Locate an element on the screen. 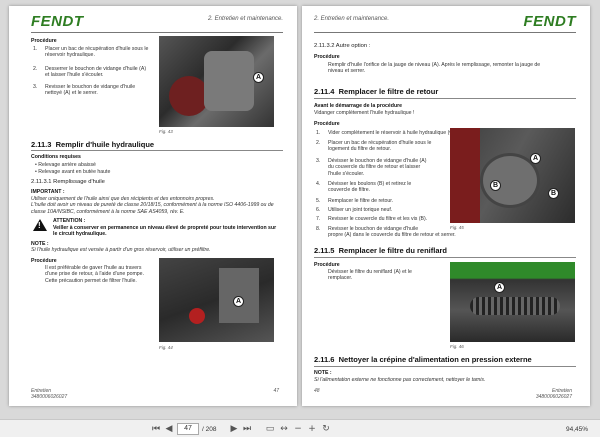 The width and height of the screenshot is (600, 437). step-text: Utiliser un joint torique neuf. is located at coordinates (360, 210).